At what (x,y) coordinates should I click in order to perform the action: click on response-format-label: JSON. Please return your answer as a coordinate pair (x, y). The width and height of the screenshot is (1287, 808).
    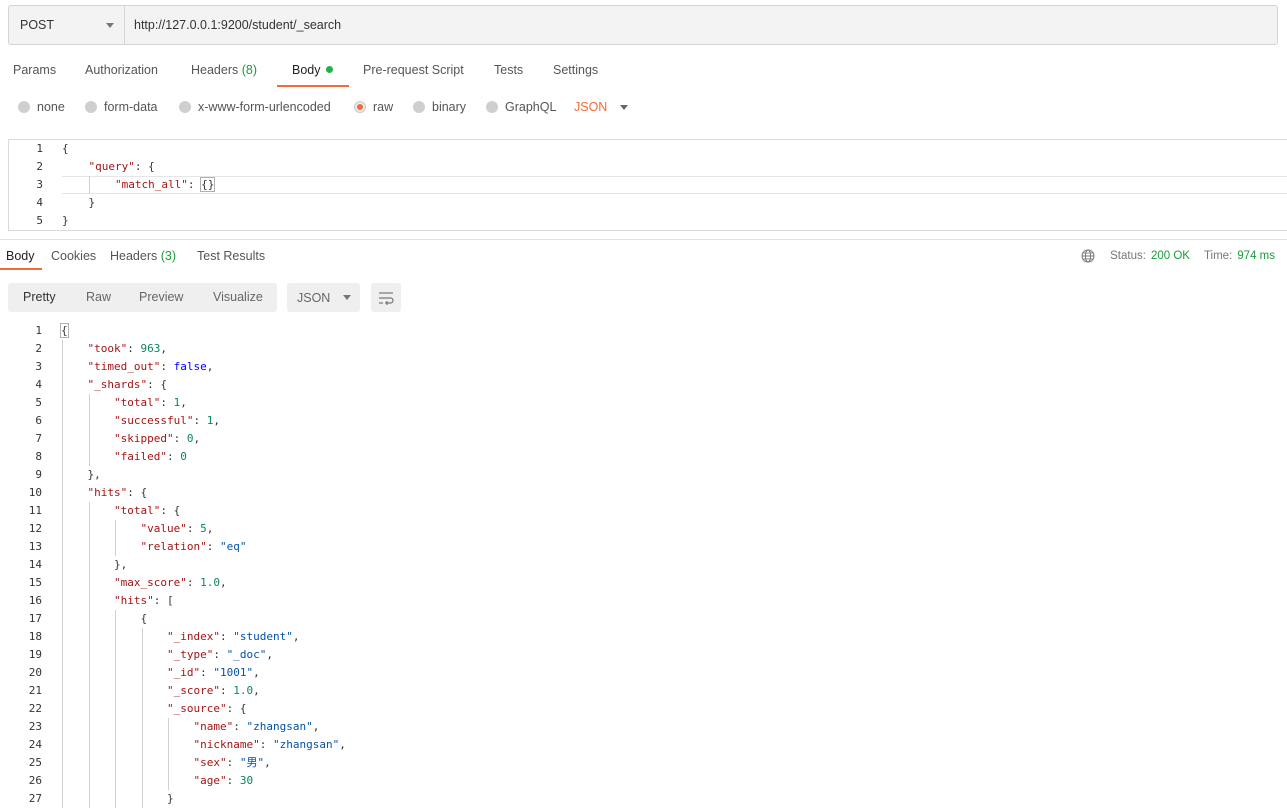
    Looking at the image, I should click on (314, 297).